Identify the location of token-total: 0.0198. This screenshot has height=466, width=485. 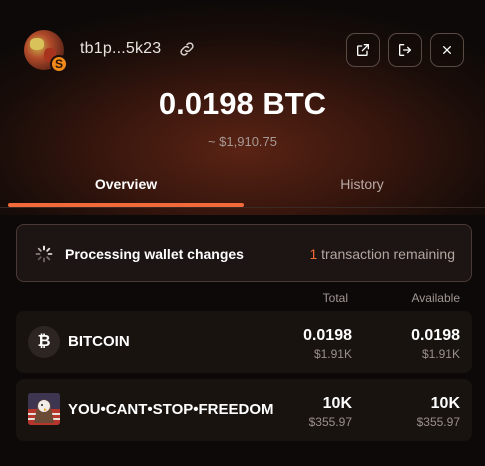
(327, 335).